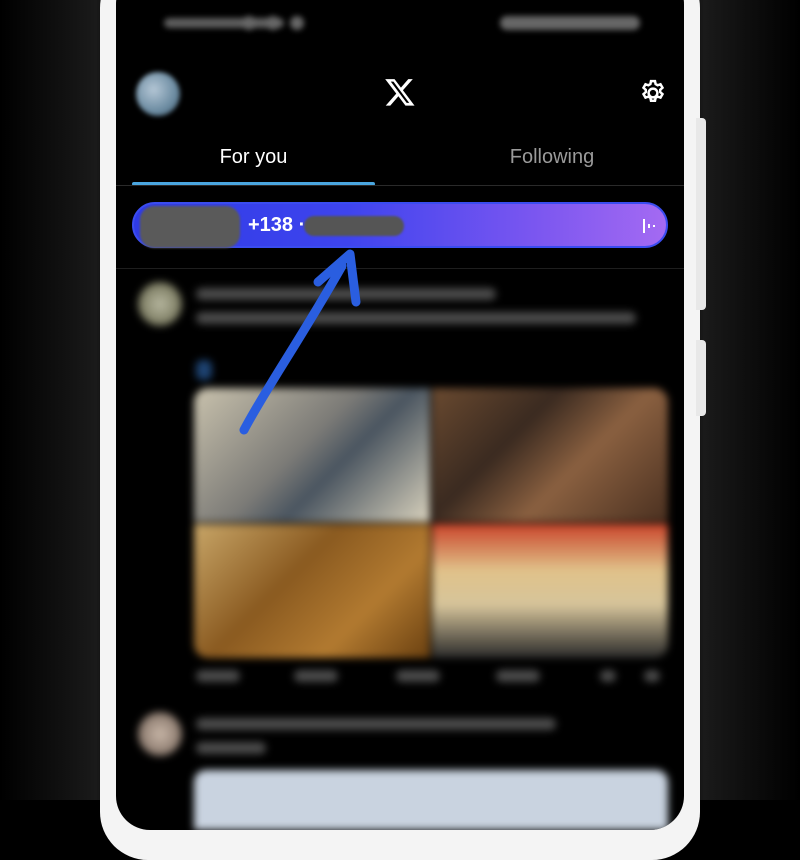 The height and width of the screenshot is (860, 800). What do you see at coordinates (653, 93) in the screenshot?
I see `gear-icon` at bounding box center [653, 93].